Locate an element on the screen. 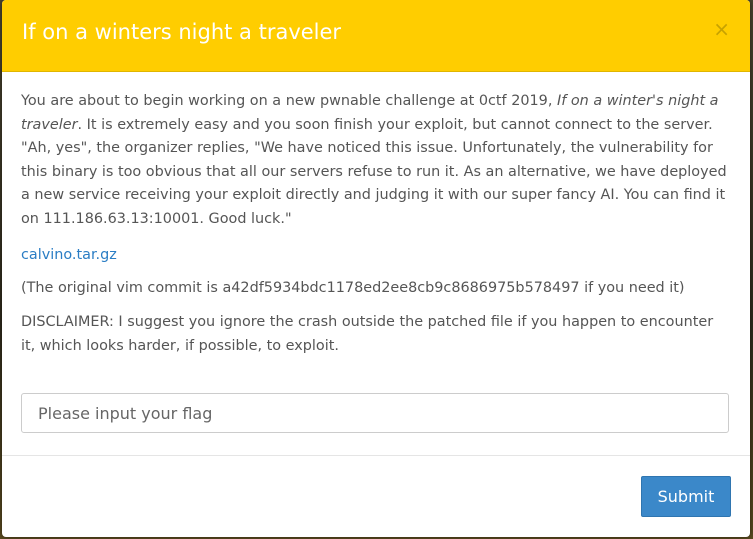  modal-title: If on a winters night a traveler is located at coordinates (182, 32).